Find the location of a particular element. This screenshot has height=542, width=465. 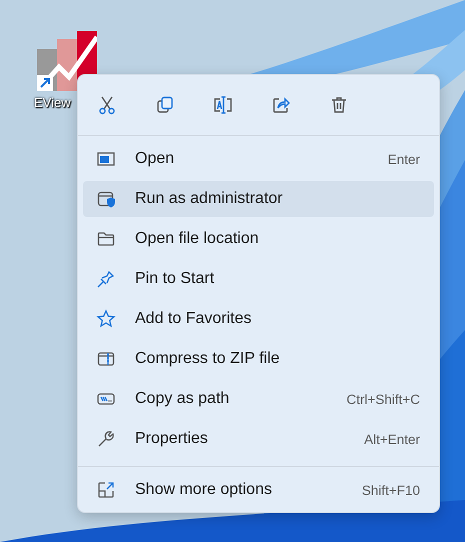

menu-item: Open Enter is located at coordinates (258, 159).